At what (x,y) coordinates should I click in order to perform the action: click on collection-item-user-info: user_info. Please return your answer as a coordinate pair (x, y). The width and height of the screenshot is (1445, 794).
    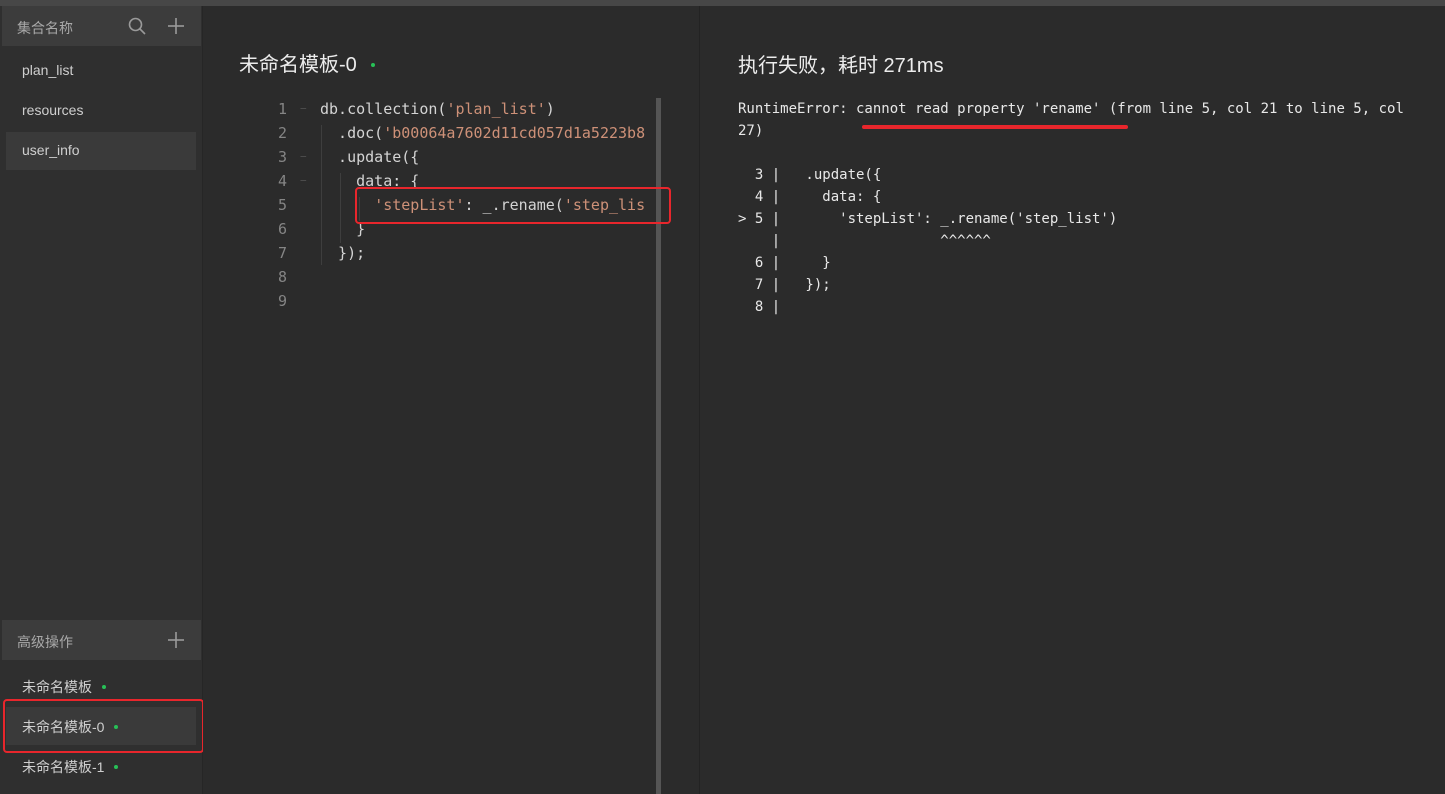
    Looking at the image, I should click on (101, 151).